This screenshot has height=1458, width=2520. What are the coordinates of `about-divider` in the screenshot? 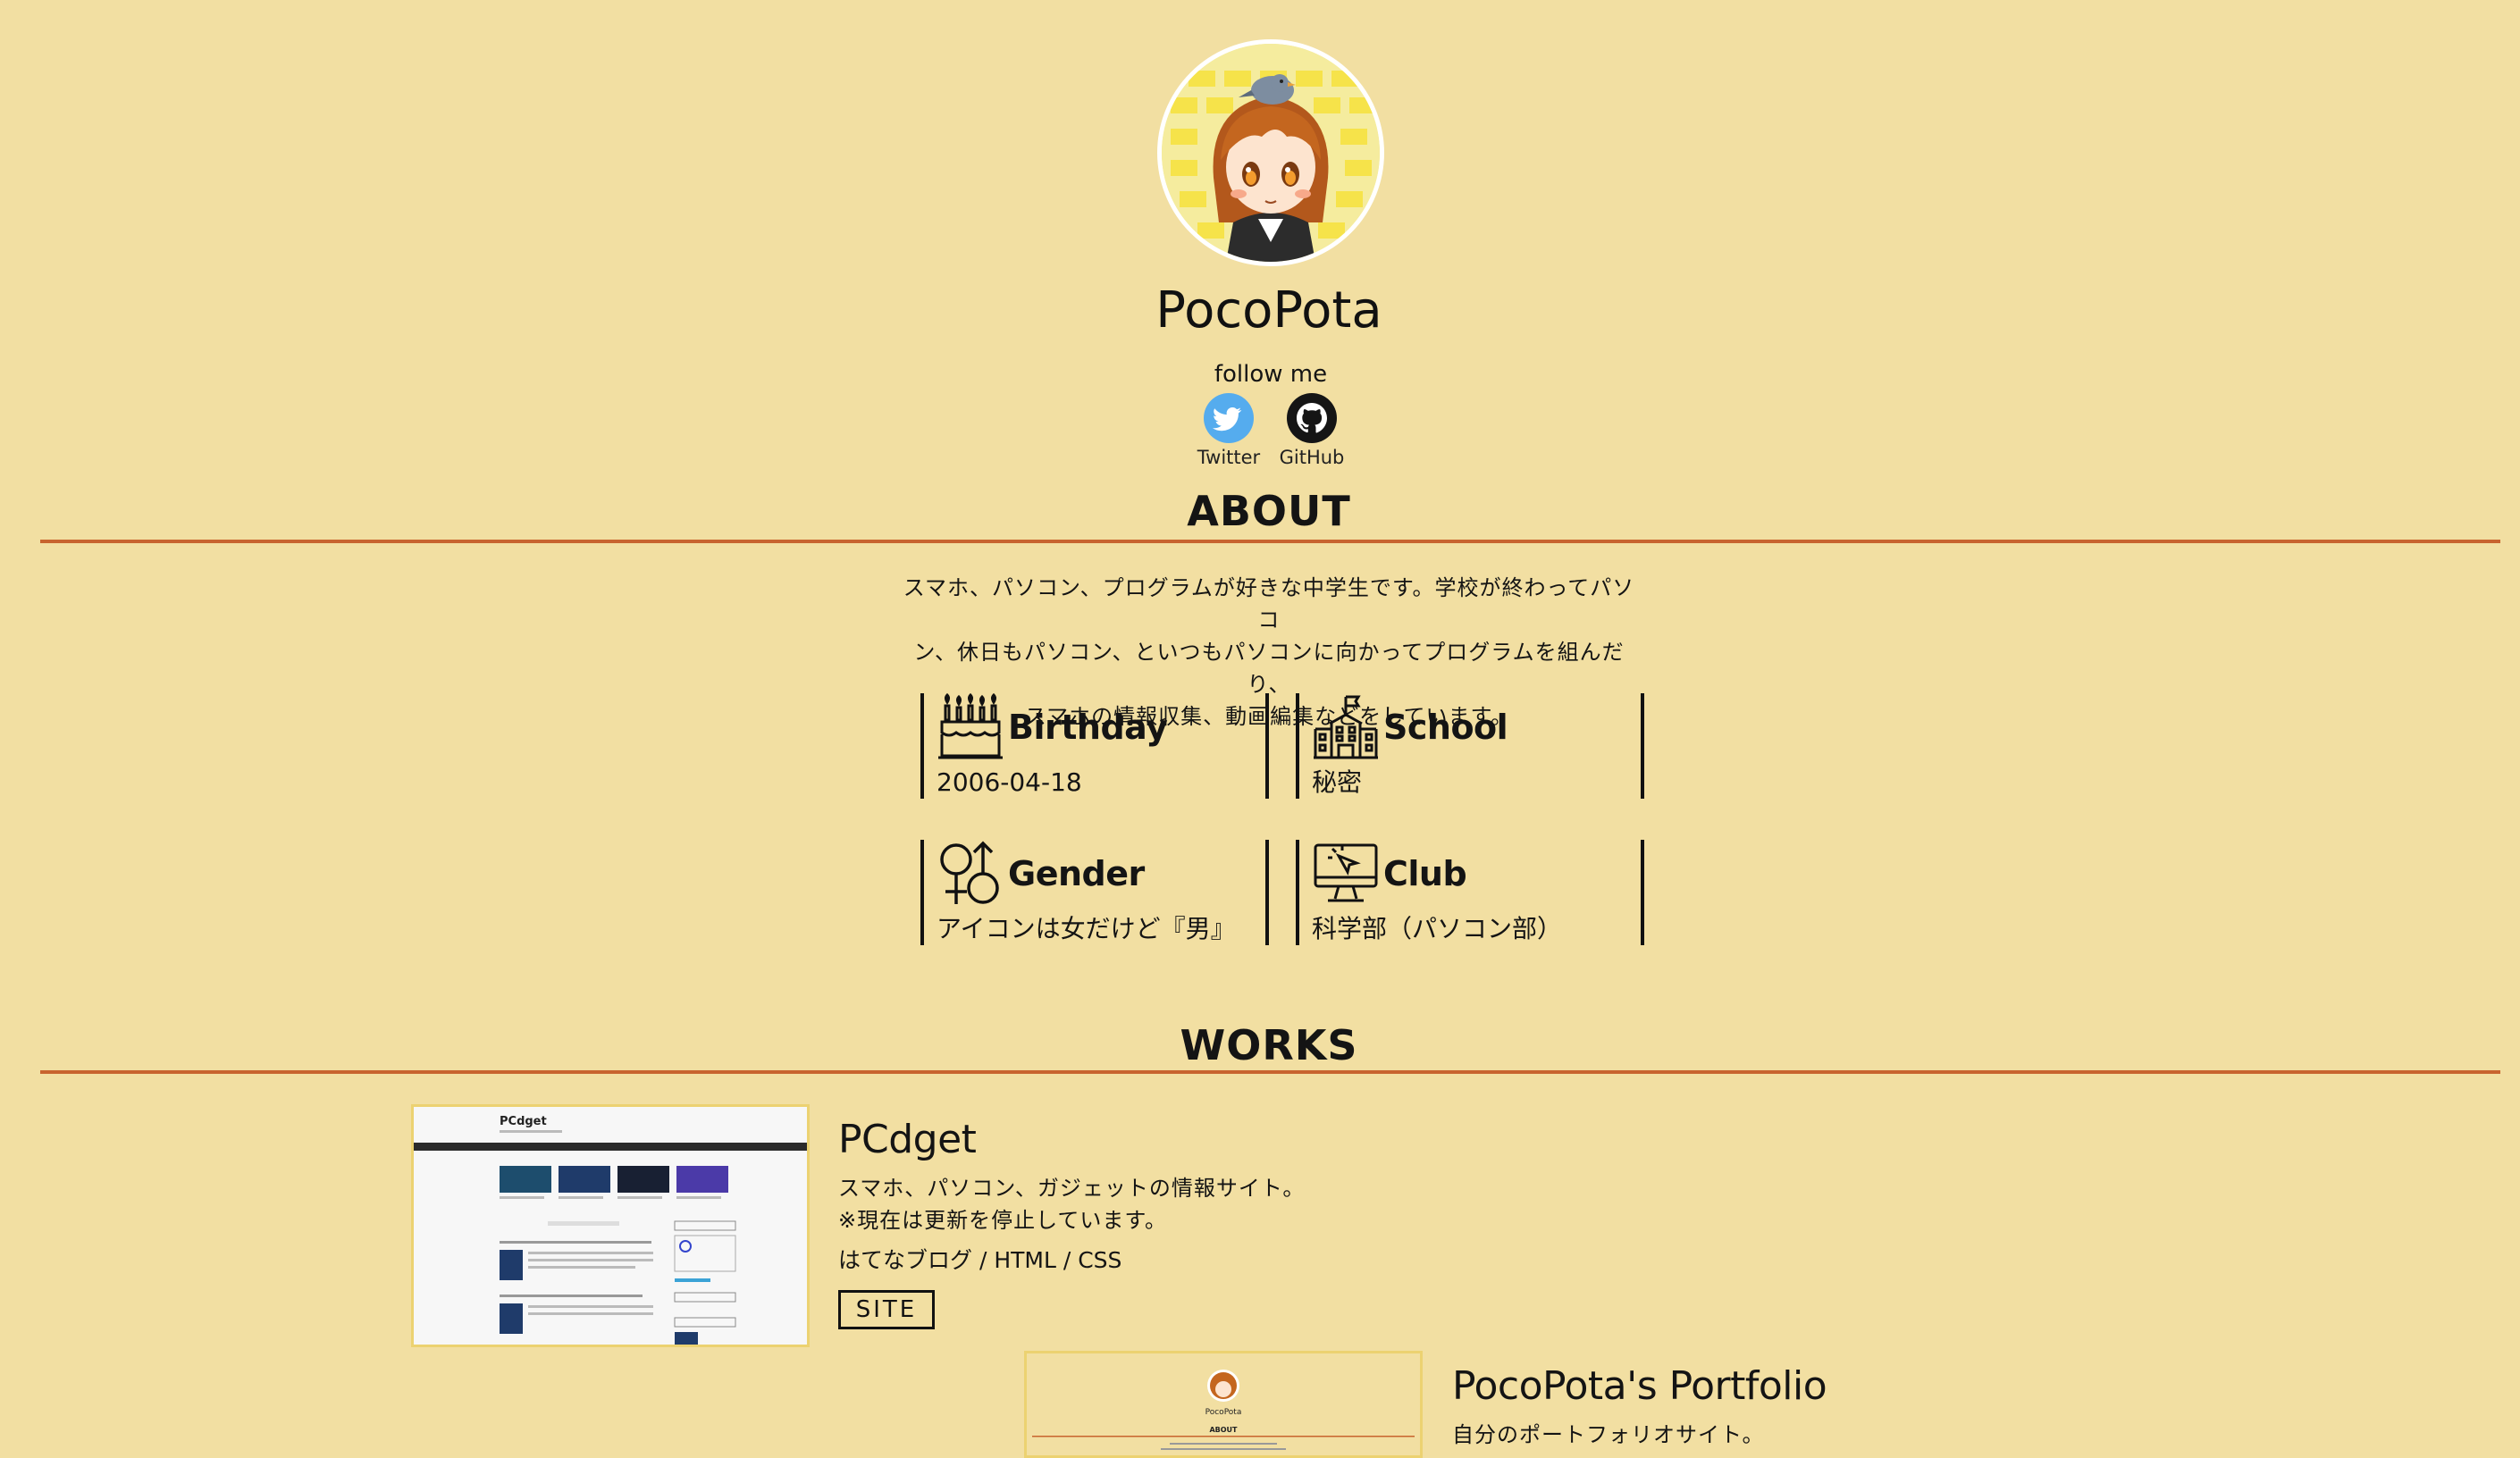 It's located at (1270, 541).